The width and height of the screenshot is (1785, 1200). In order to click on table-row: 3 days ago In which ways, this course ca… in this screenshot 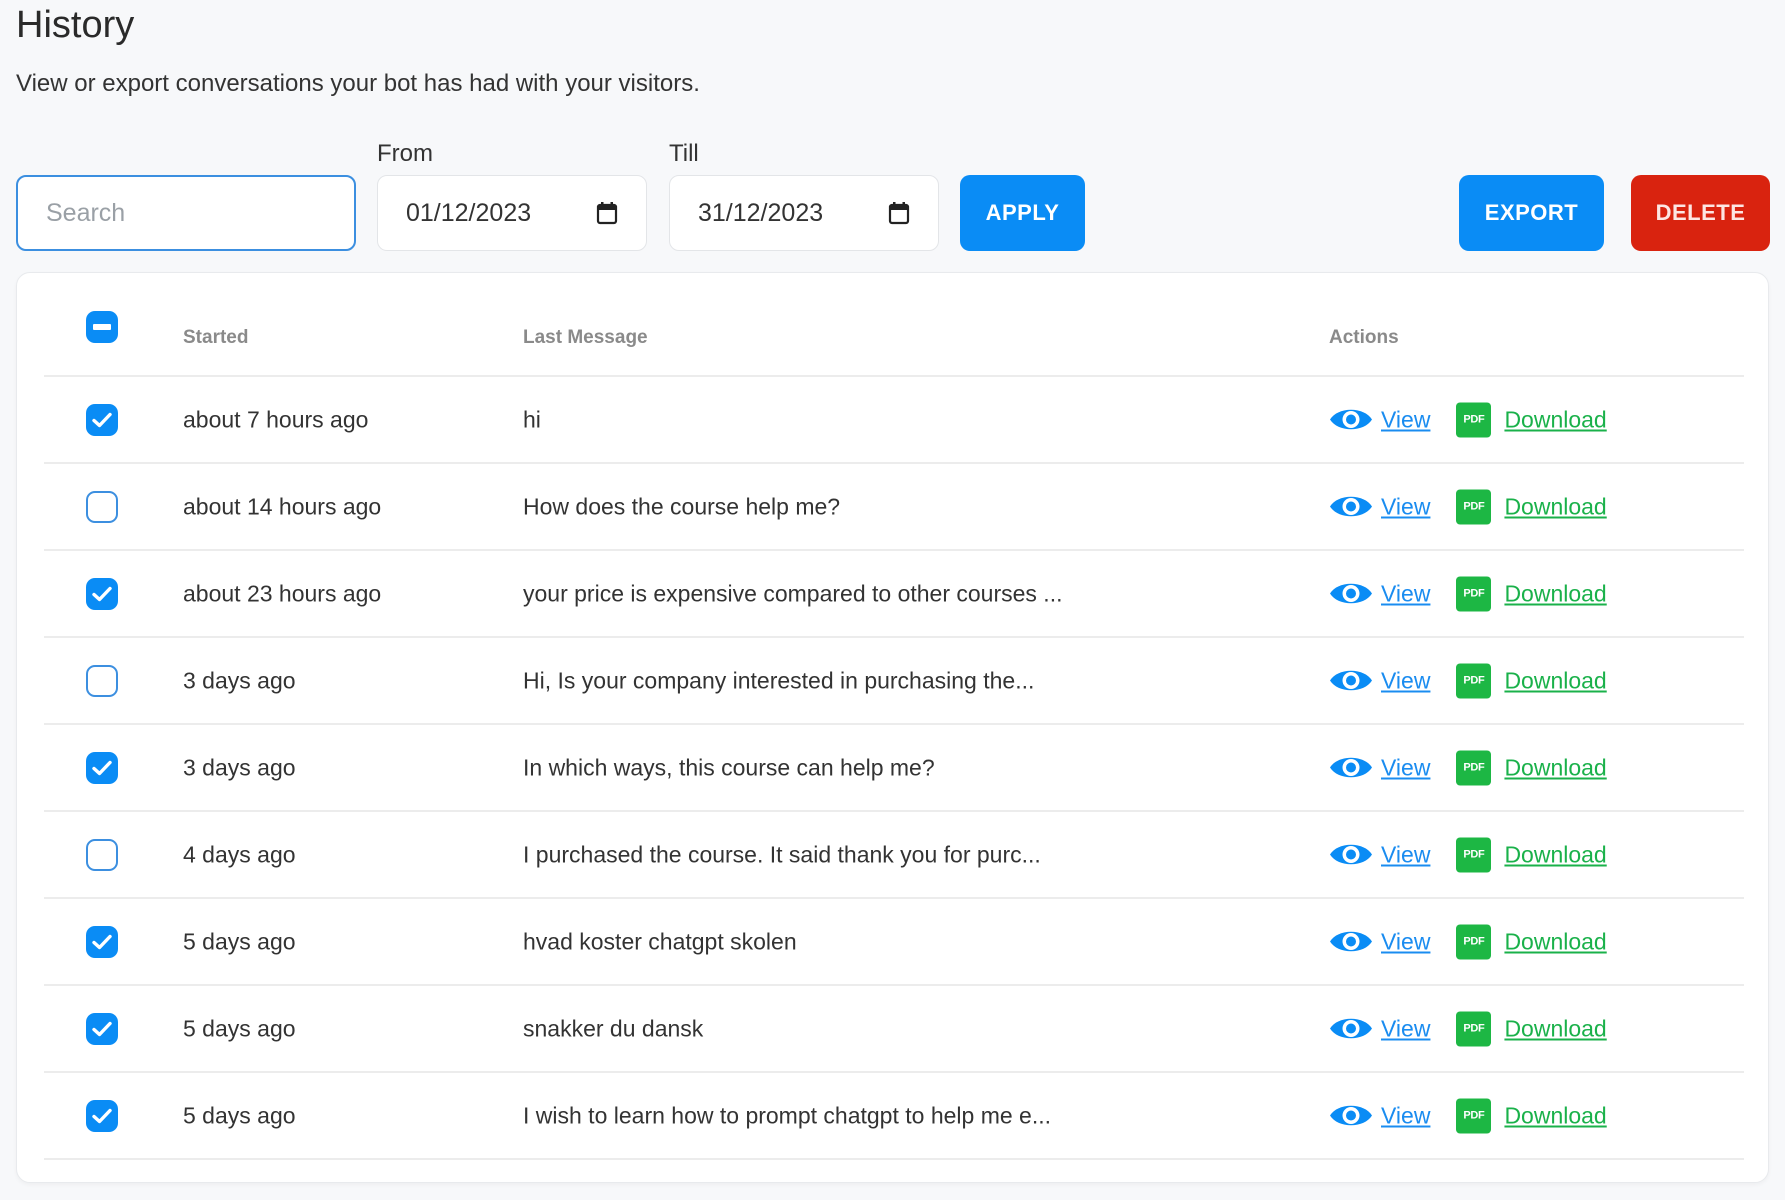, I will do `click(894, 768)`.